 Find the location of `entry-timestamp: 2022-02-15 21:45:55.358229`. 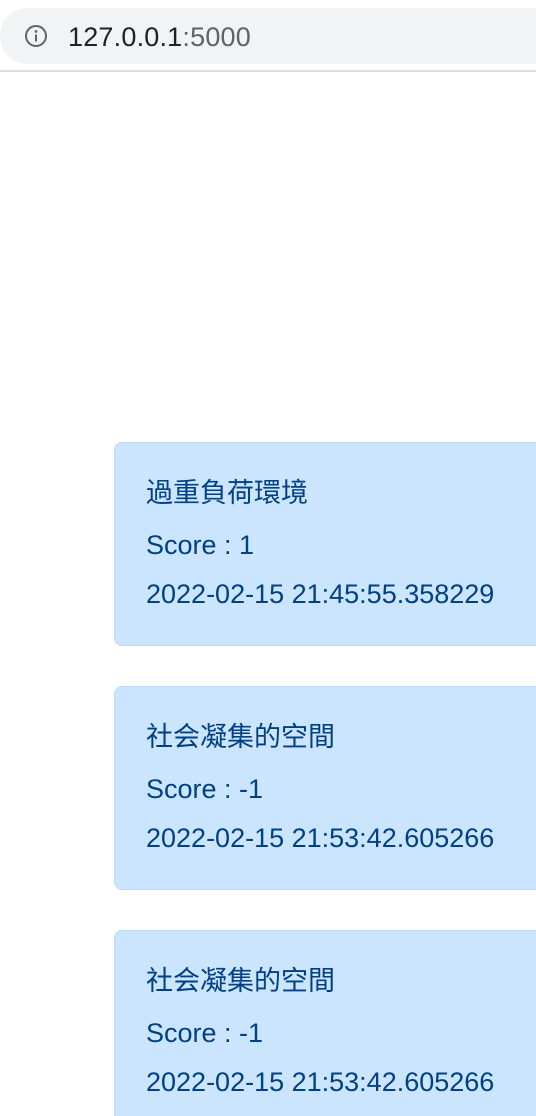

entry-timestamp: 2022-02-15 21:45:55.358229 is located at coordinates (320, 594).